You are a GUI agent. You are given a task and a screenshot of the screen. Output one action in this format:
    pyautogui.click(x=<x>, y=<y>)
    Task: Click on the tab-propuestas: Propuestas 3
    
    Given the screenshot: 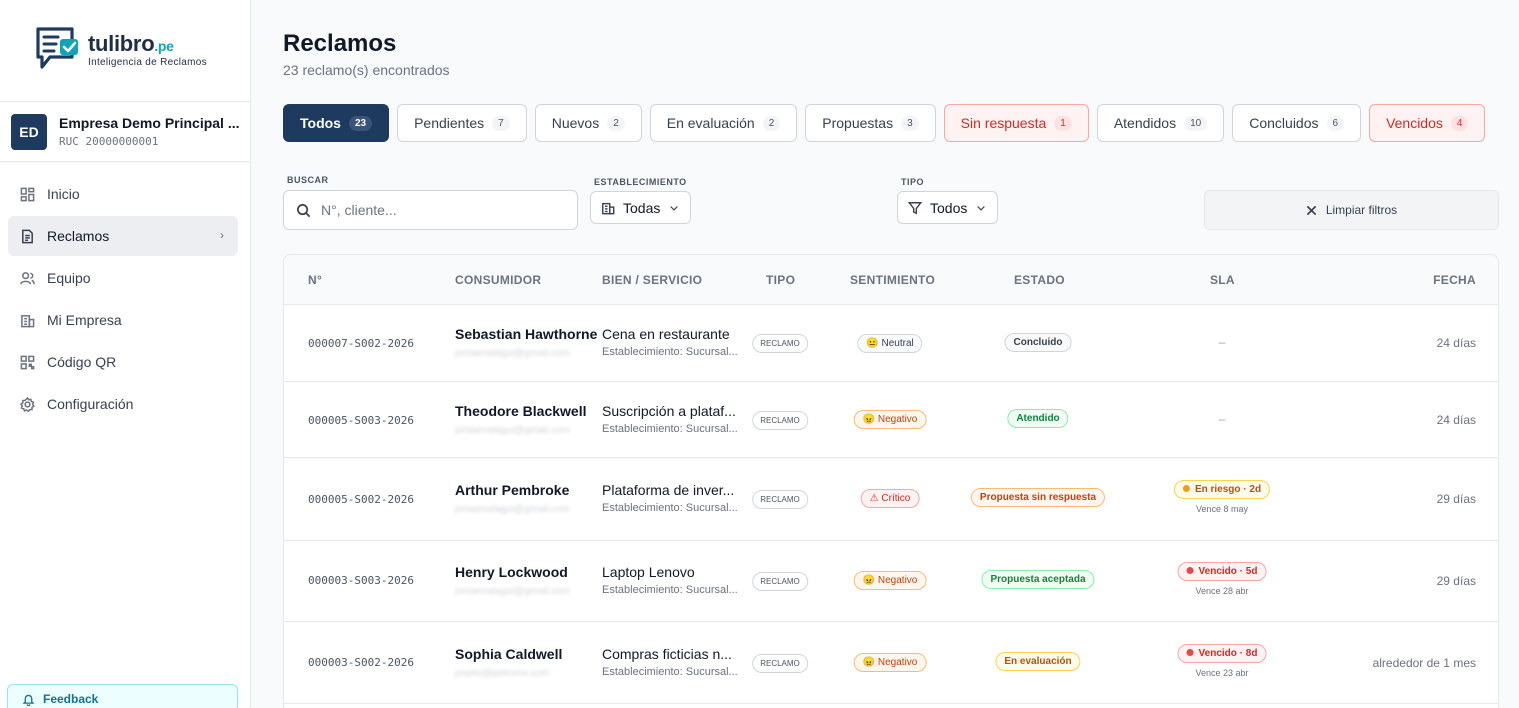 What is the action you would take?
    pyautogui.click(x=870, y=123)
    